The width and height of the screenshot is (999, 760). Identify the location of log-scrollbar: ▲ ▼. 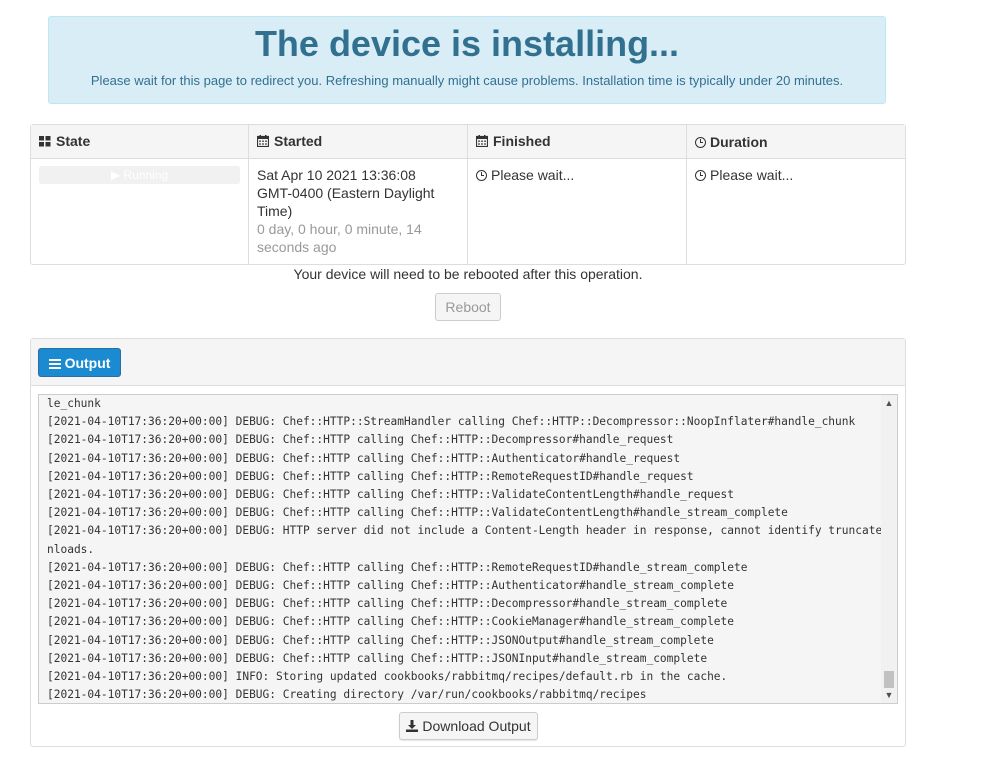
(889, 549).